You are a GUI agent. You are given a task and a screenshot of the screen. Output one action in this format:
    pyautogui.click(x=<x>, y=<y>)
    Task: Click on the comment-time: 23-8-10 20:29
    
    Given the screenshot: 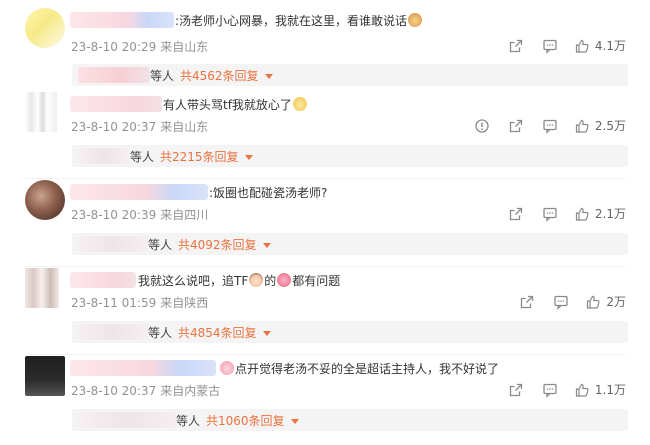 What is the action you would take?
    pyautogui.click(x=114, y=47)
    